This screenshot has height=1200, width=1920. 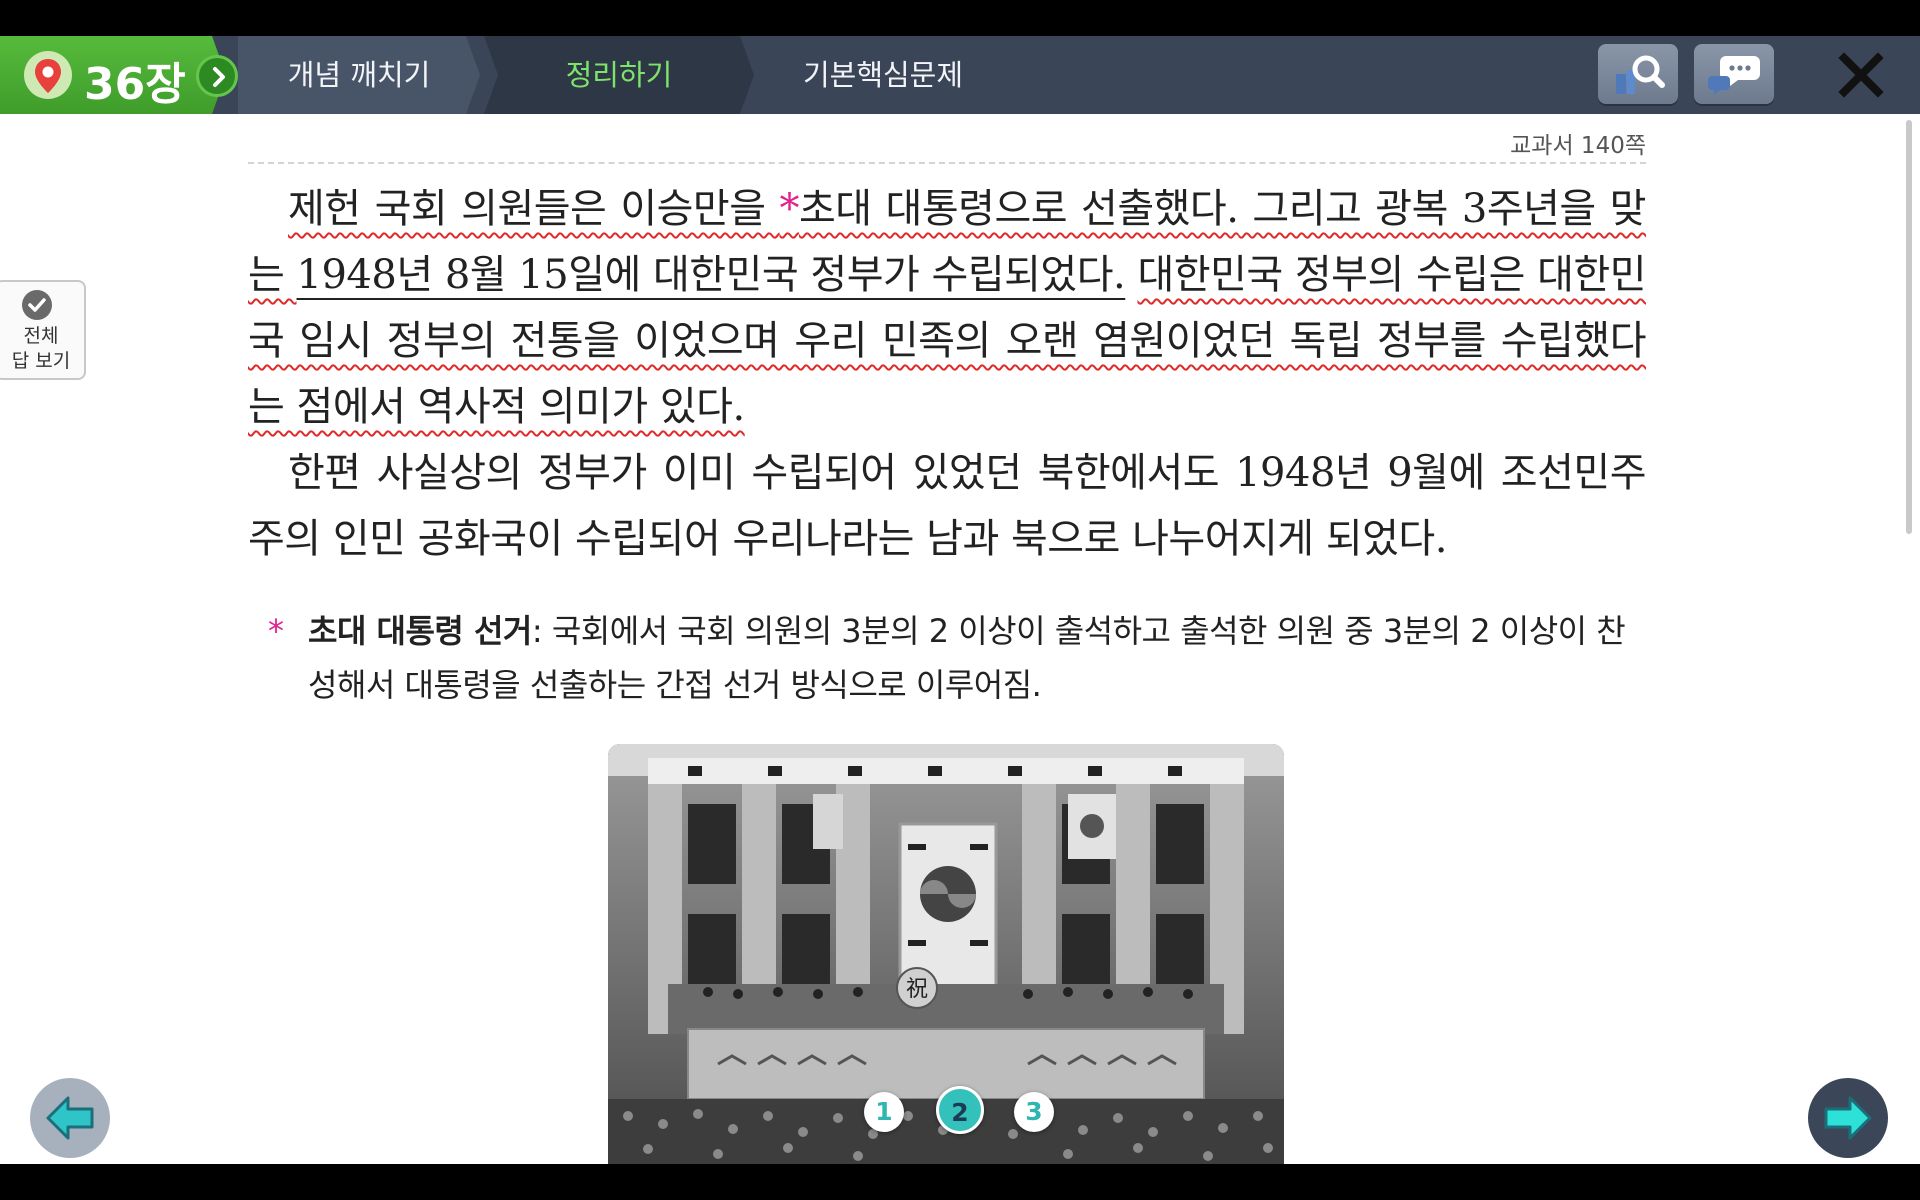 What do you see at coordinates (619, 75) in the screenshot?
I see `tab-summary: 정리하기` at bounding box center [619, 75].